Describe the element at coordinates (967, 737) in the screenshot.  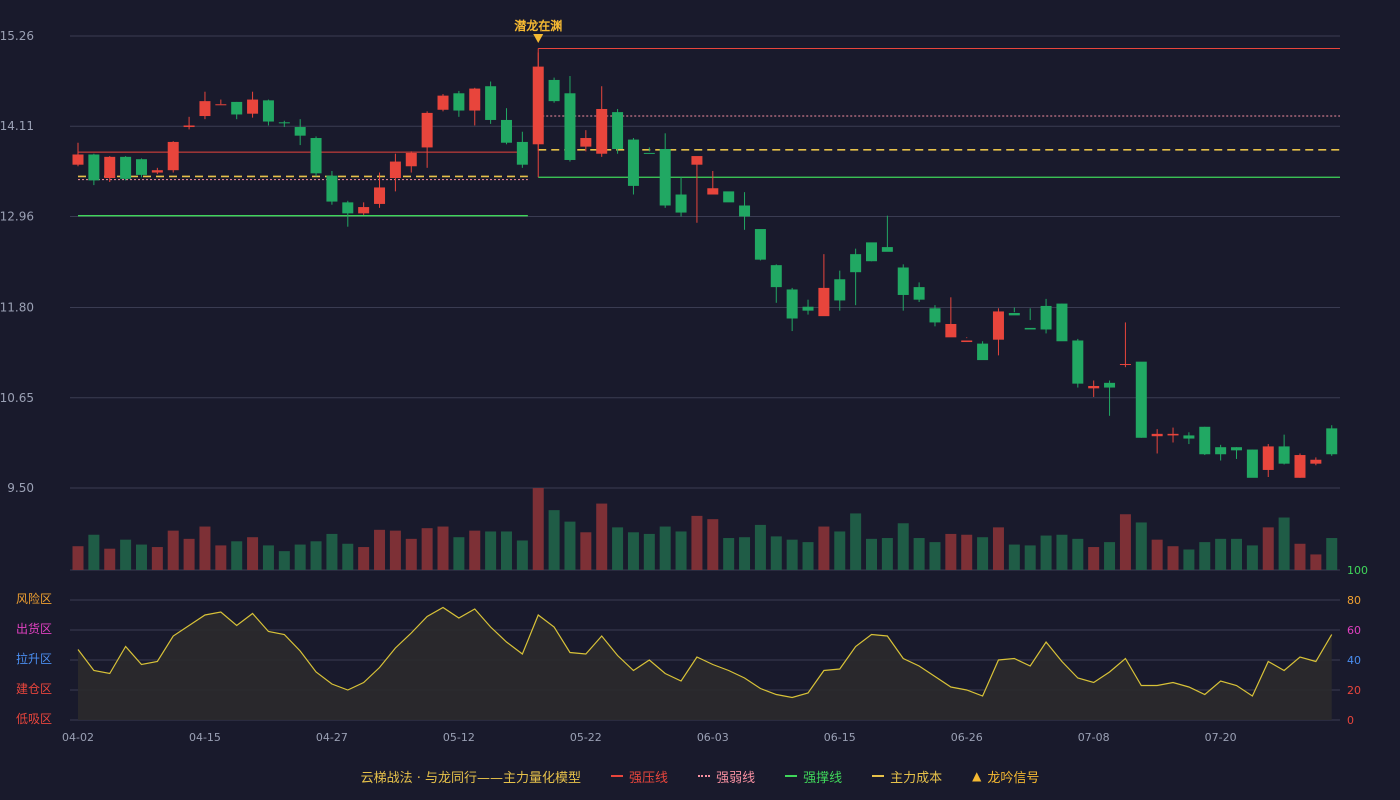
I see `x-tick-label: 06-26` at that location.